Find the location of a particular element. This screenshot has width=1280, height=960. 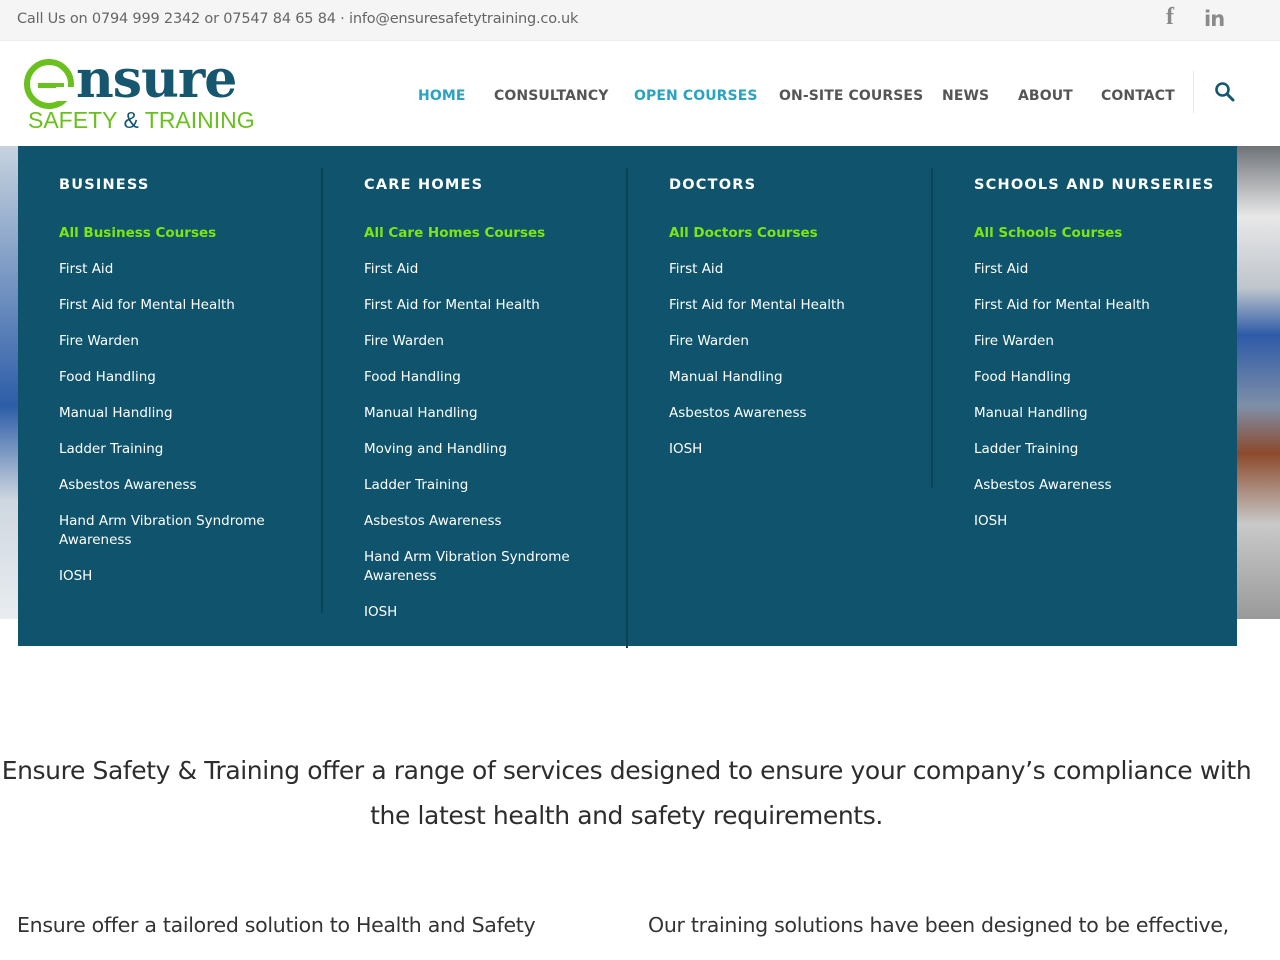

logo-wordmark: nsure is located at coordinates (156, 79).